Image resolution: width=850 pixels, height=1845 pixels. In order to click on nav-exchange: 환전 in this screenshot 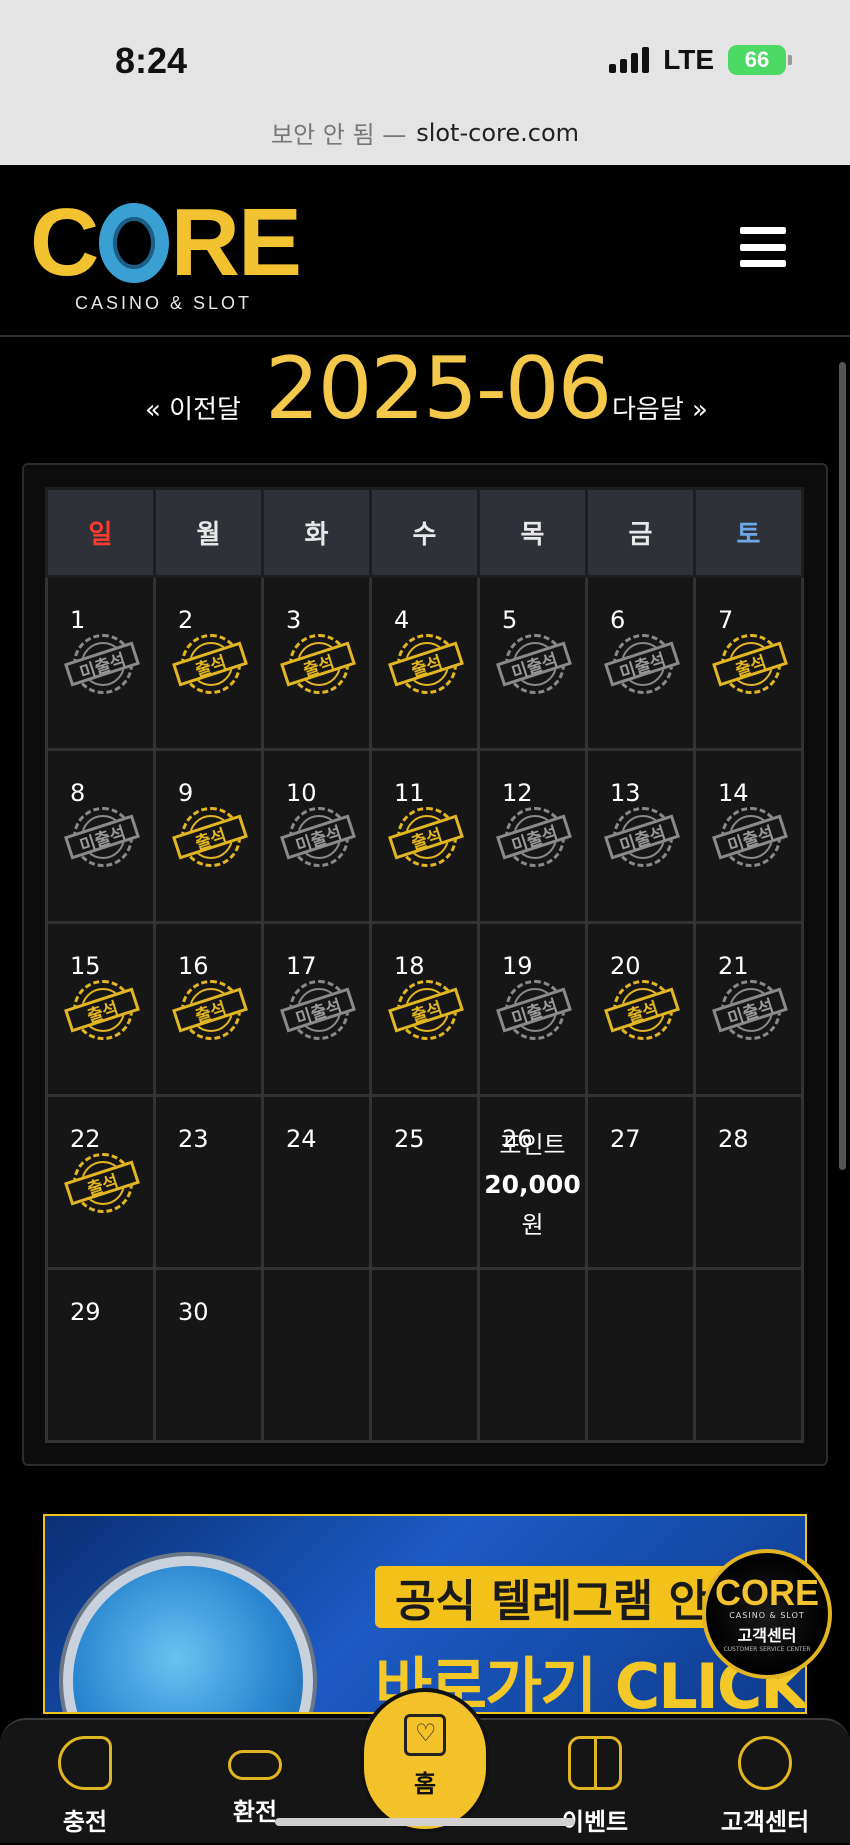, I will do `click(255, 1782)`.